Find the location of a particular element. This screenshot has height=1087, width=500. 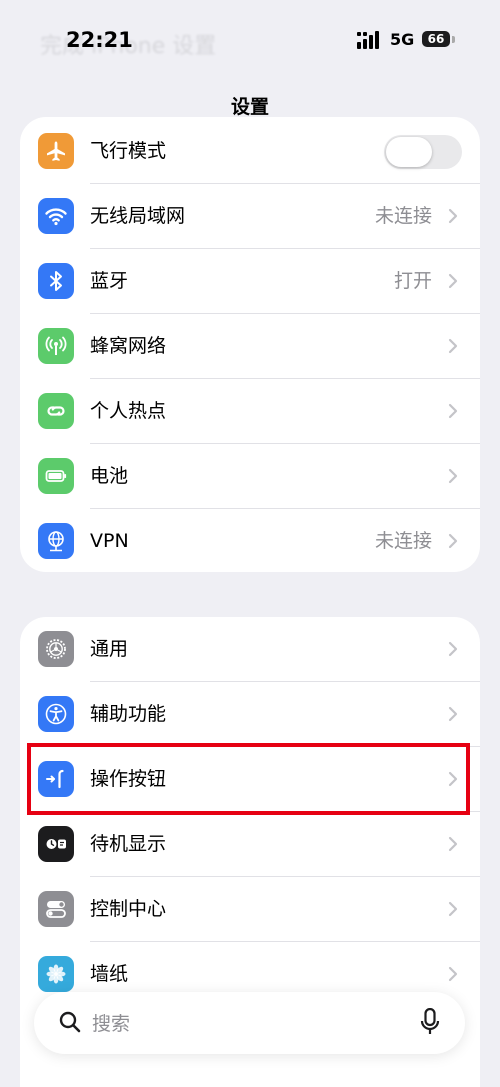

control-center-icon is located at coordinates (56, 909).